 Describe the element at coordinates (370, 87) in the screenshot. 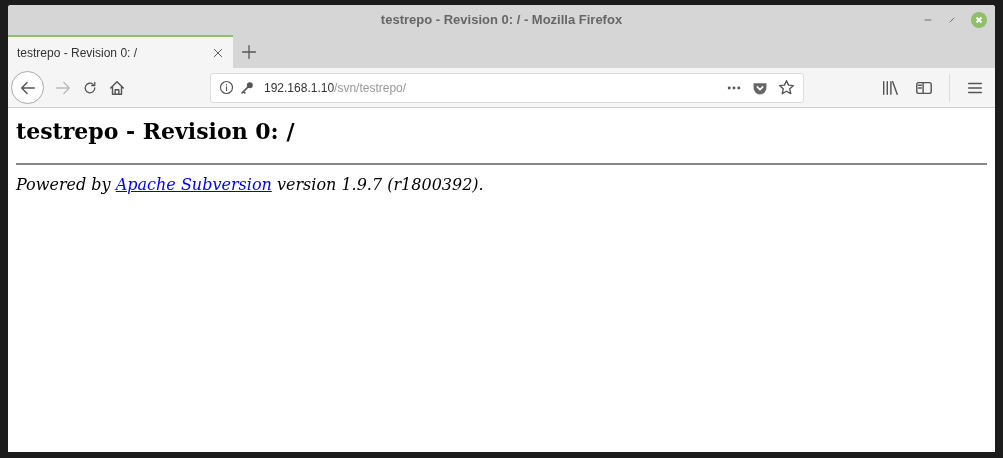

I see `url-path: /svn/testrepo/` at that location.